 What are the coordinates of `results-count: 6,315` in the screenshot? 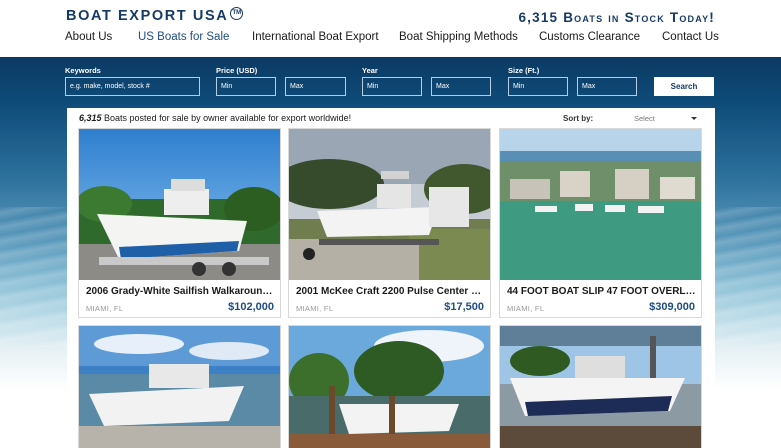 It's located at (90, 118).